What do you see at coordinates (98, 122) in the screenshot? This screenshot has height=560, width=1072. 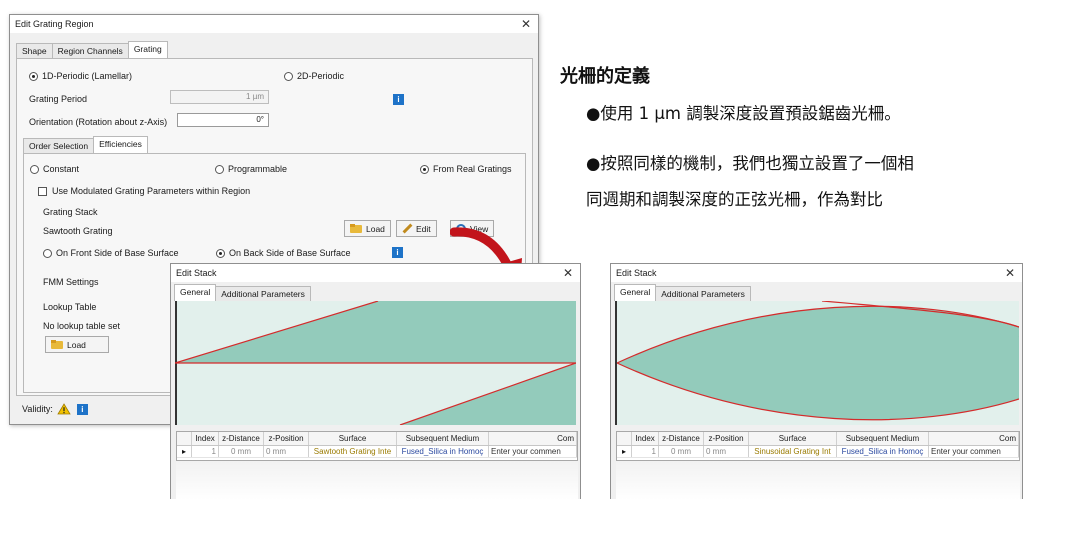 I see `orientation-label: Orientation (Rotation about z-Axis)` at bounding box center [98, 122].